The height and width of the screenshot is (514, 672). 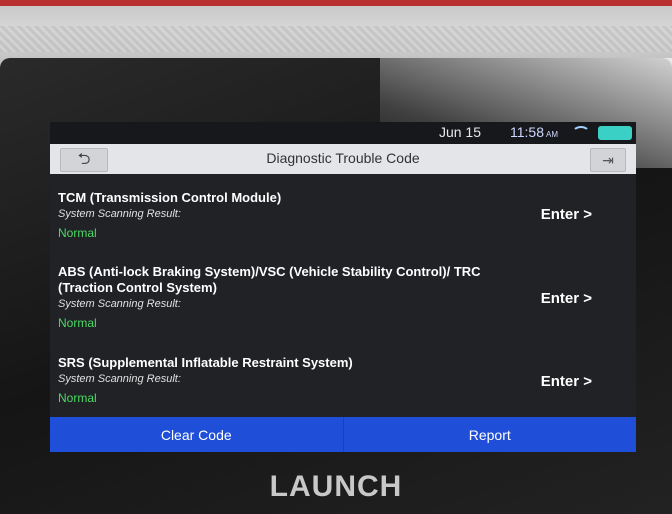 What do you see at coordinates (566, 298) in the screenshot?
I see `enter-button-abs: Enter >` at bounding box center [566, 298].